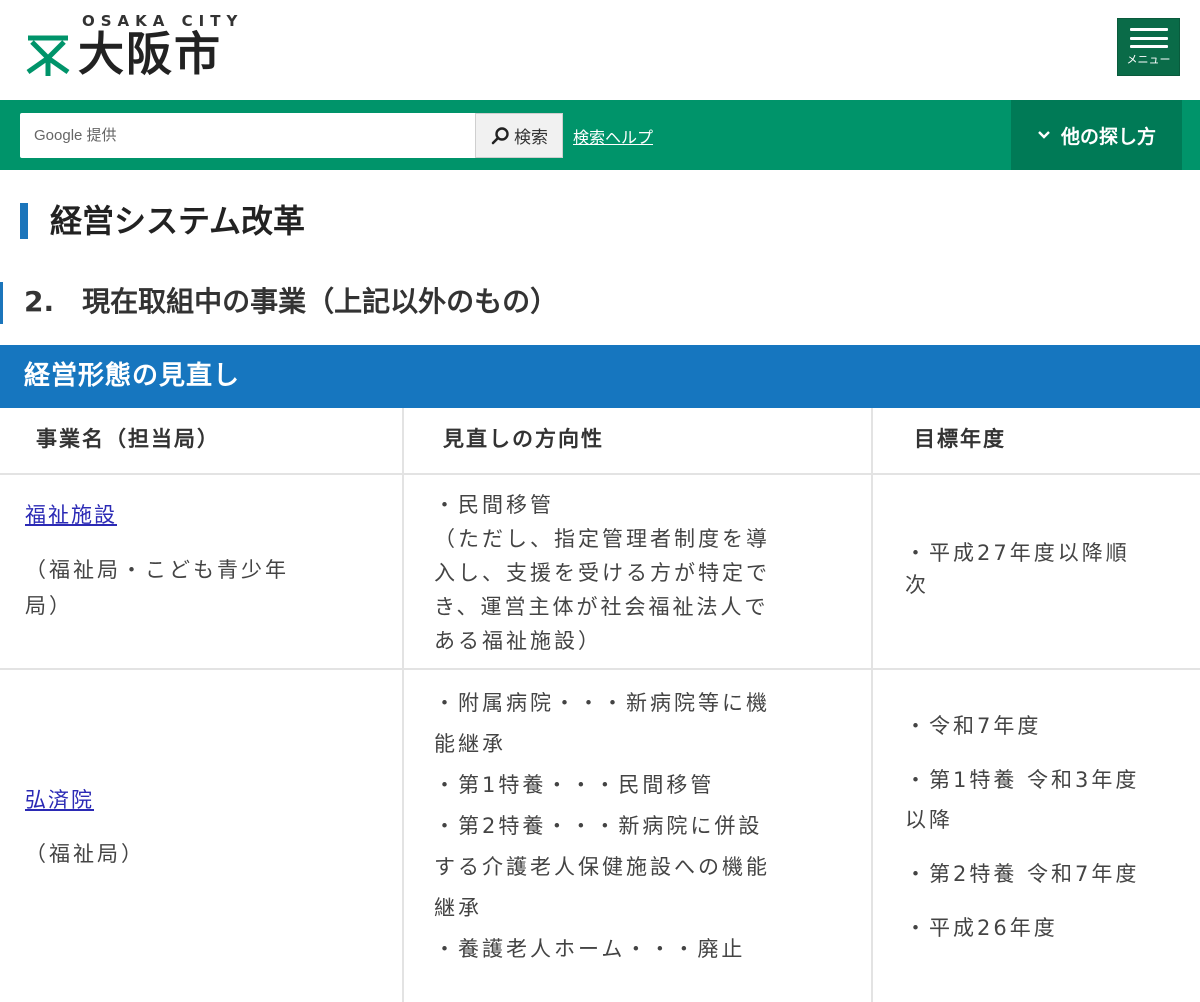  Describe the element at coordinates (157, 588) in the screenshot. I see `bureau-text: （福祉局・こども青少年 局）` at that location.